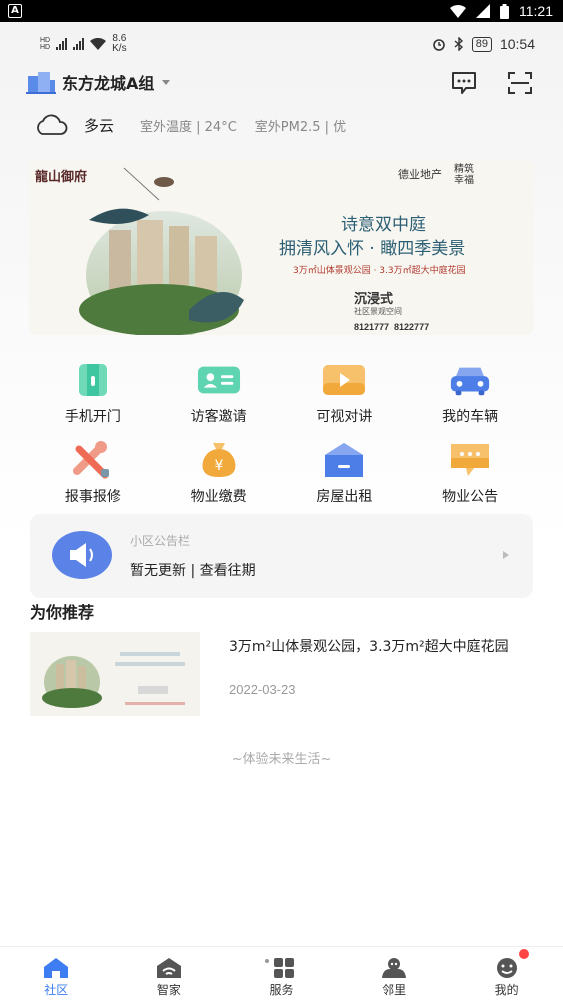 The width and height of the screenshot is (563, 1000). Describe the element at coordinates (300, 127) in the screenshot. I see `outdoor-pm25: 室外PM2.5 | 优` at that location.